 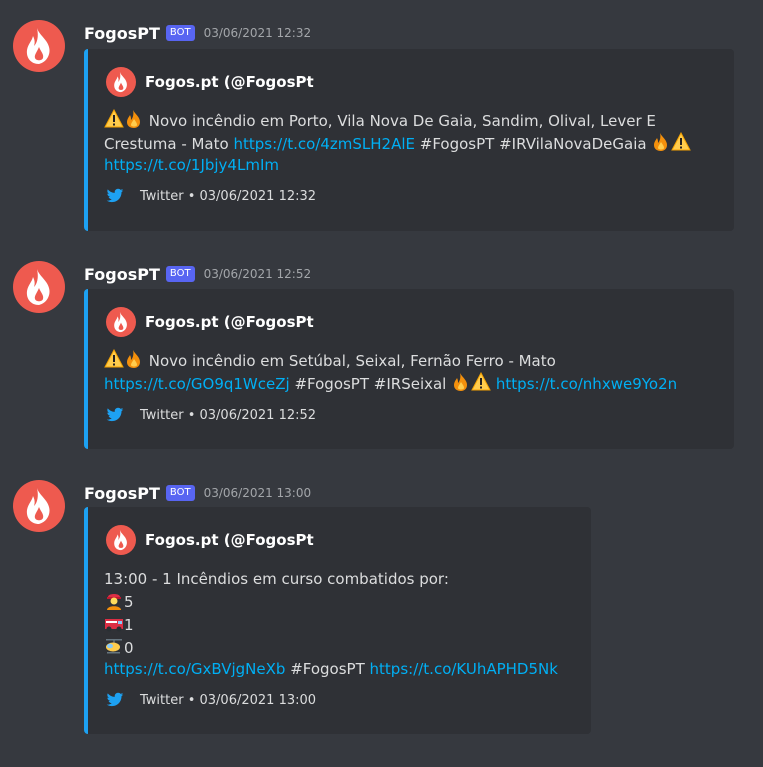 What do you see at coordinates (114, 600) in the screenshot?
I see `firefighter-icon` at bounding box center [114, 600].